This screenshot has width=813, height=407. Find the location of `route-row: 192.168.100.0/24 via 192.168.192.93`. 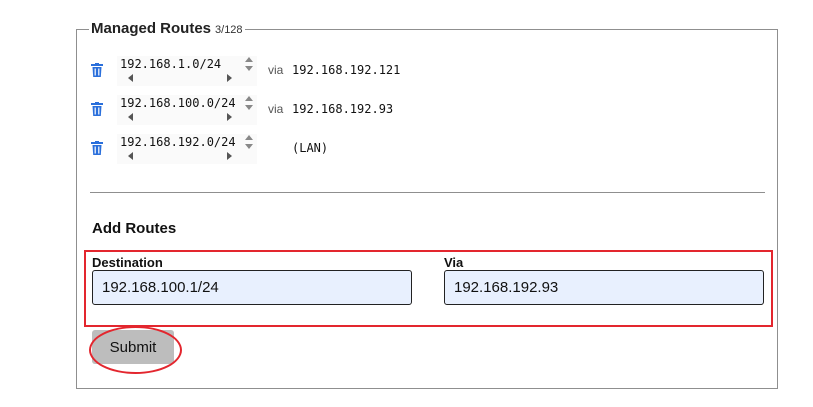

route-row: 192.168.100.0/24 via 192.168.192.93 is located at coordinates (253, 115).